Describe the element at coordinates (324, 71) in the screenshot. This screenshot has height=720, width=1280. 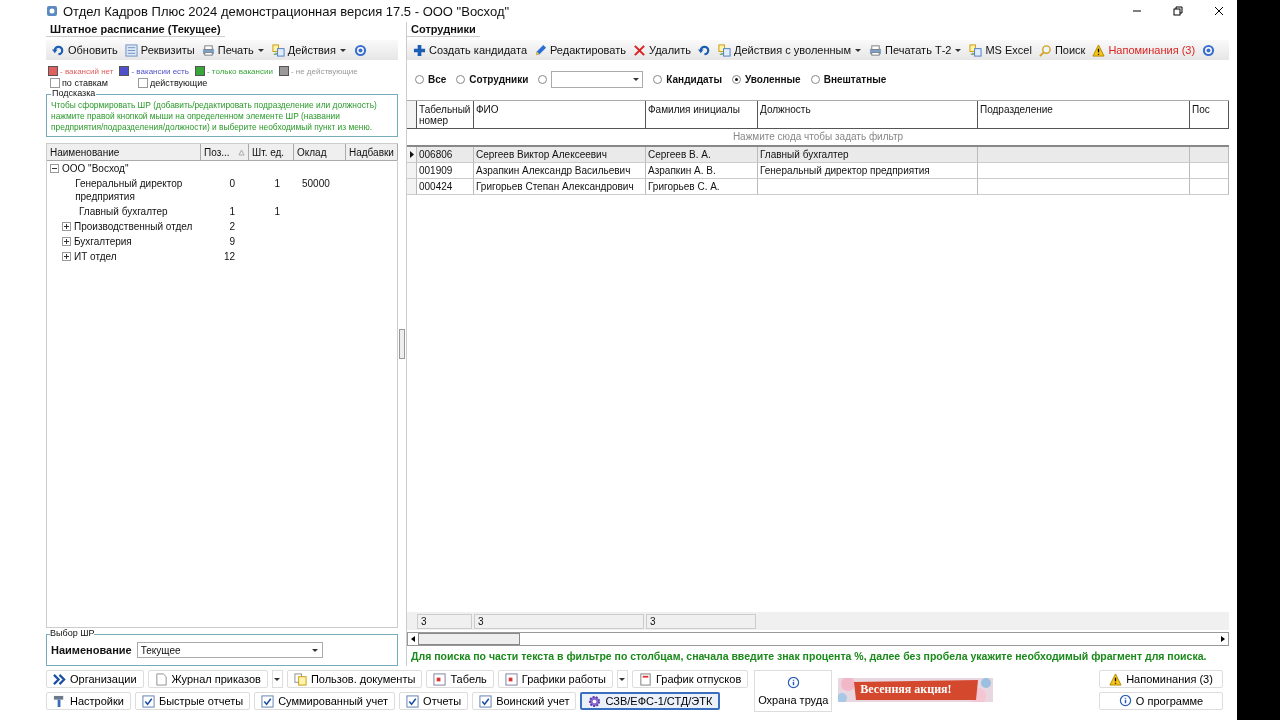
I see `legend-label: - не действующие` at that location.